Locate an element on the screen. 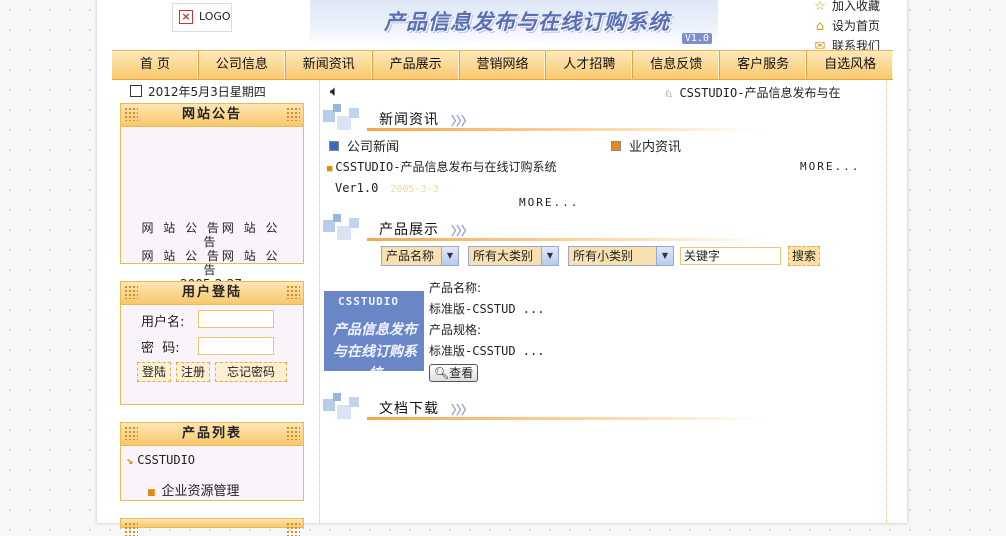 The image size is (1006, 536). product-item-label: 企业资源管理 is located at coordinates (200, 491).